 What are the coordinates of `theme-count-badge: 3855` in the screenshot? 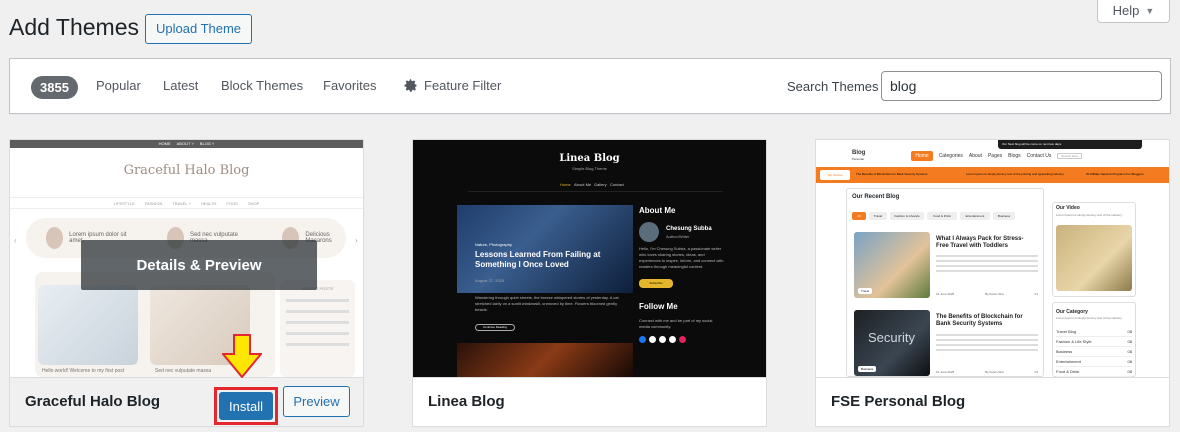 It's located at (54, 87).